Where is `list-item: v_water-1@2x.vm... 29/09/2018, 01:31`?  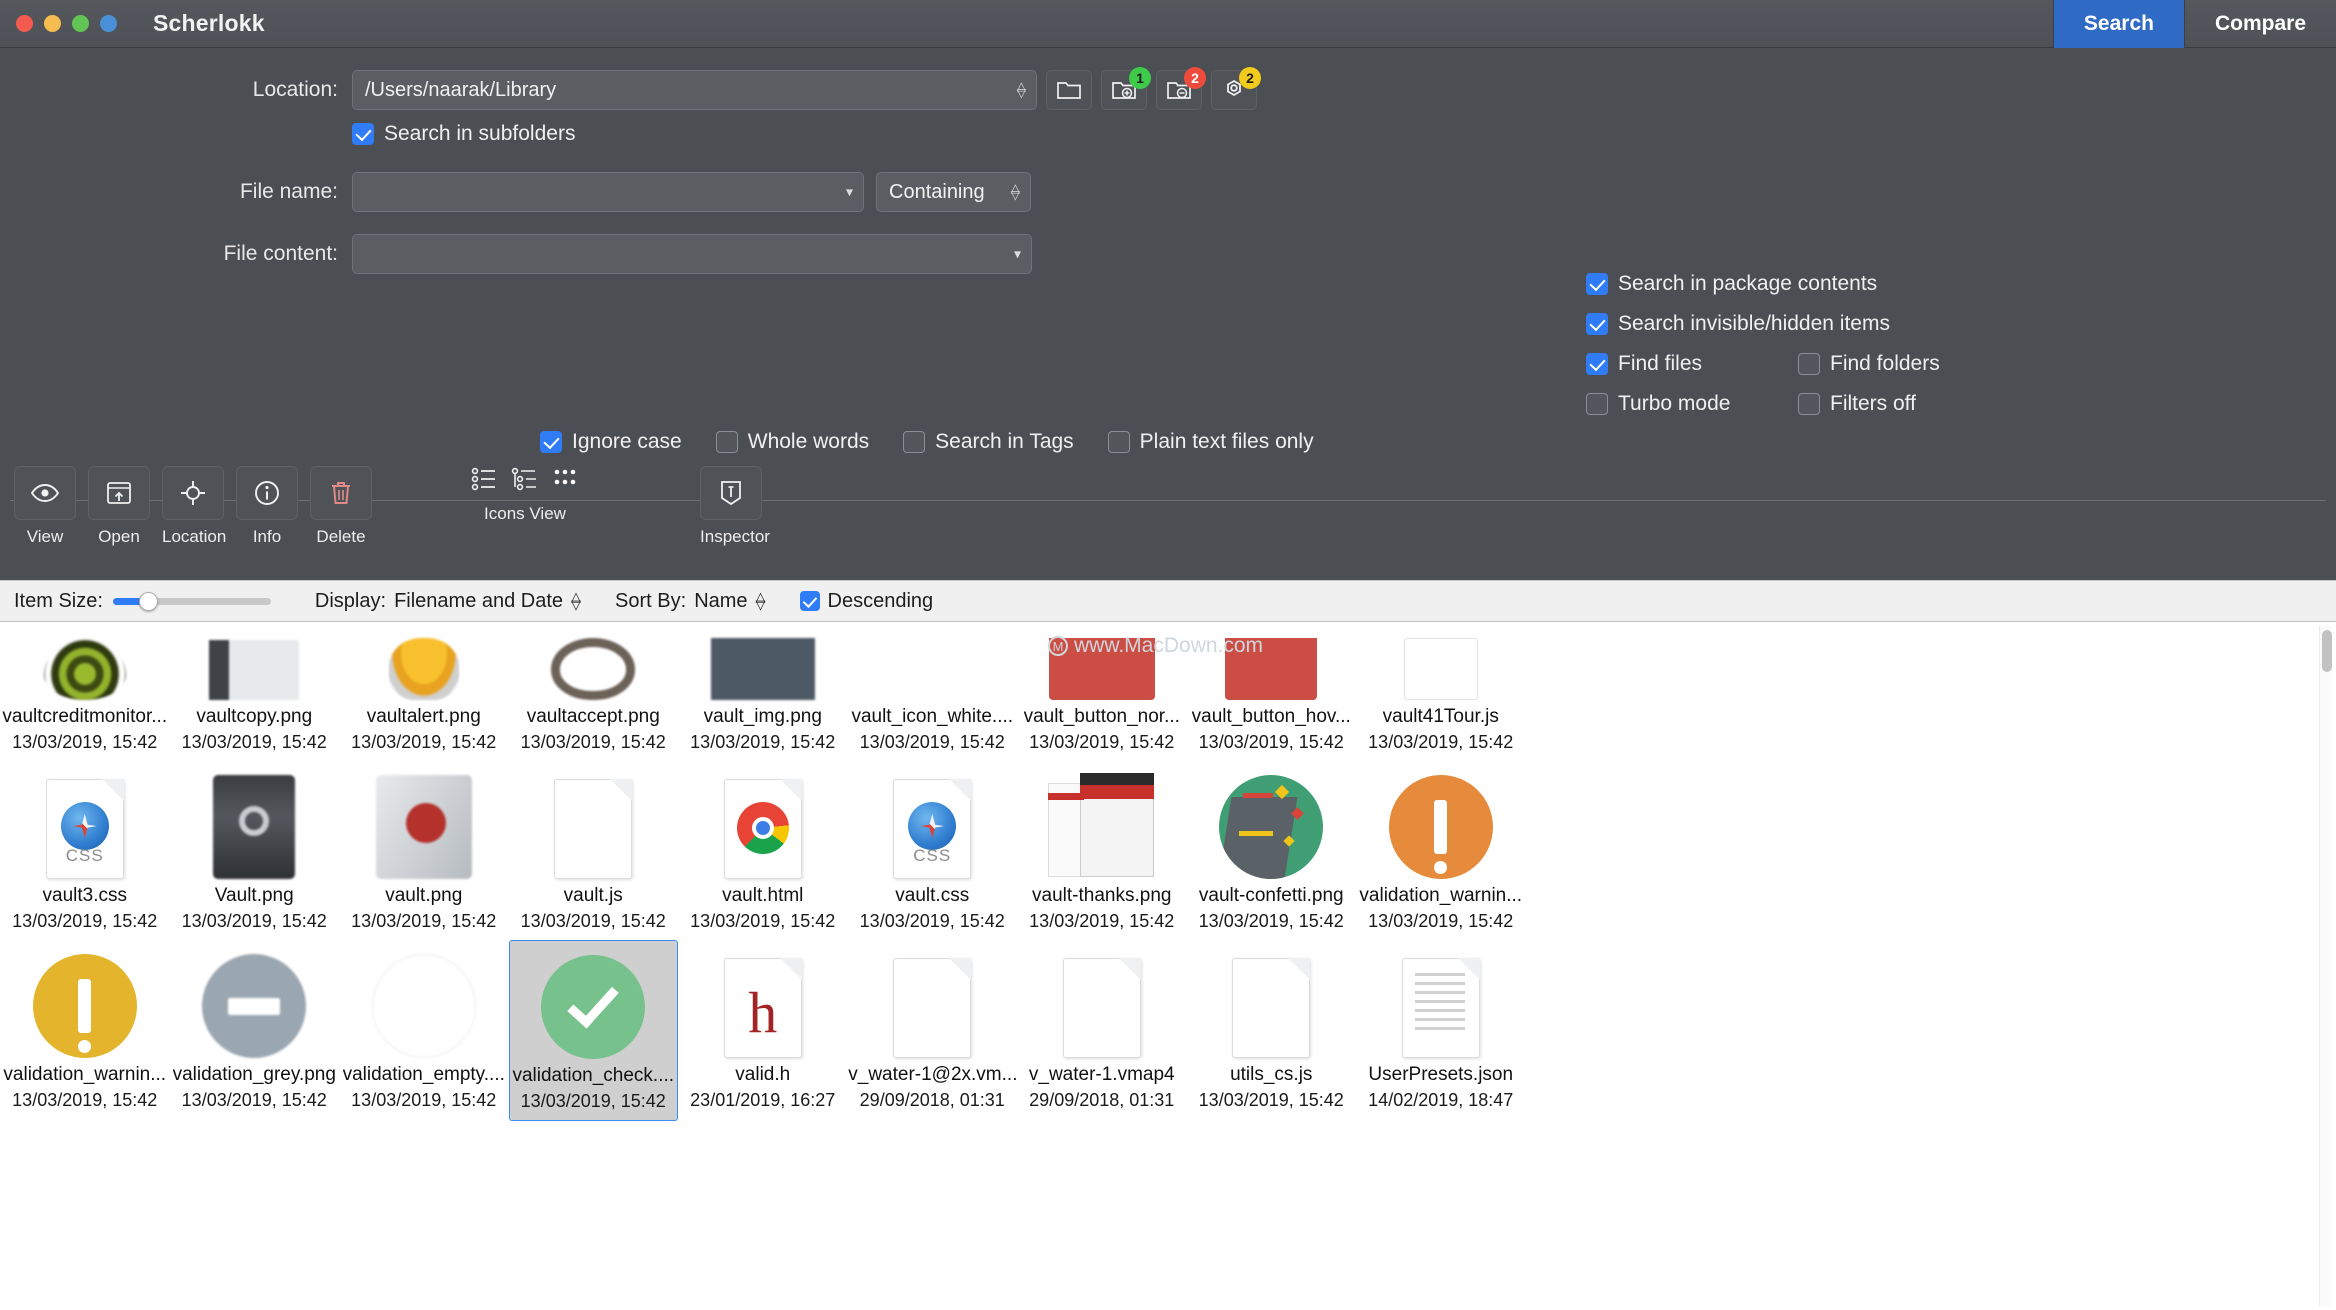 list-item: v_water-1@2x.vm... 29/09/2018, 01:31 is located at coordinates (933, 1030).